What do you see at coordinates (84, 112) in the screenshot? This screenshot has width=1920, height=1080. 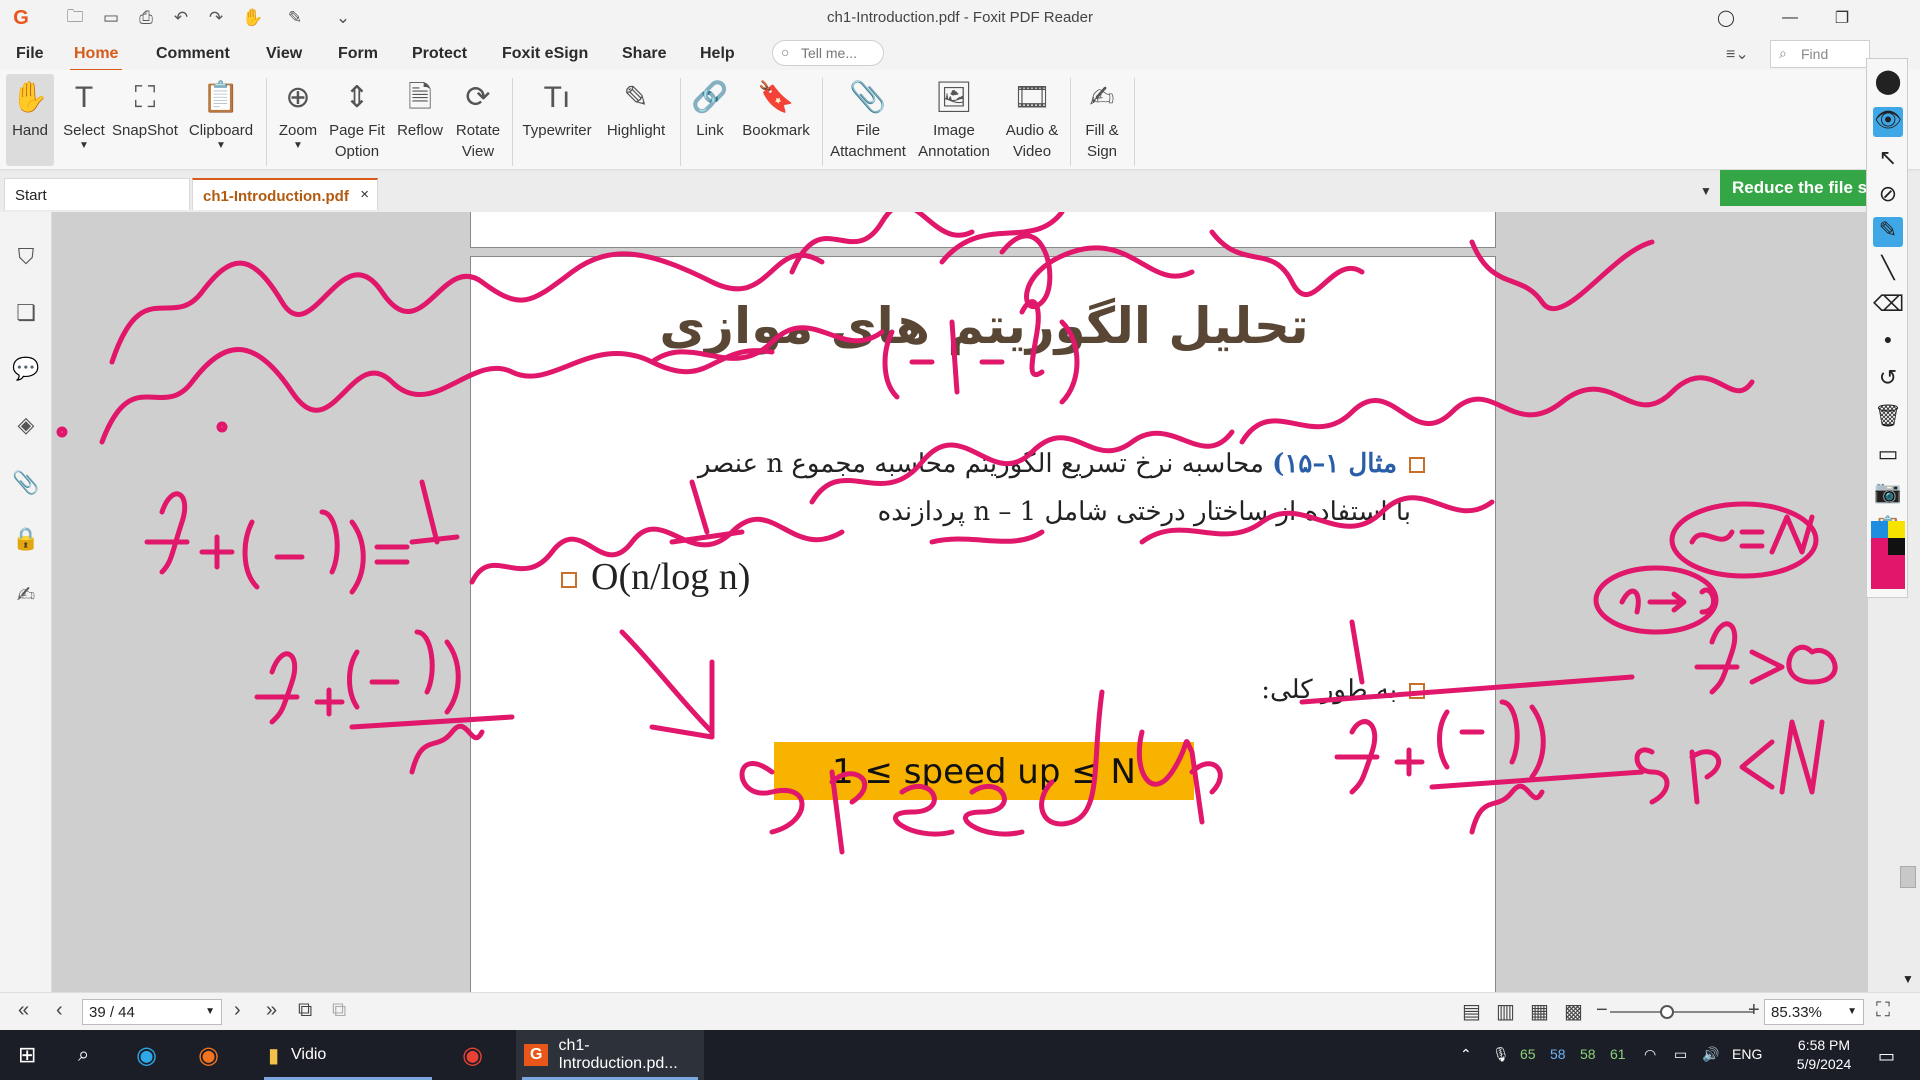 I see `select-tool-button: T Select ▼` at bounding box center [84, 112].